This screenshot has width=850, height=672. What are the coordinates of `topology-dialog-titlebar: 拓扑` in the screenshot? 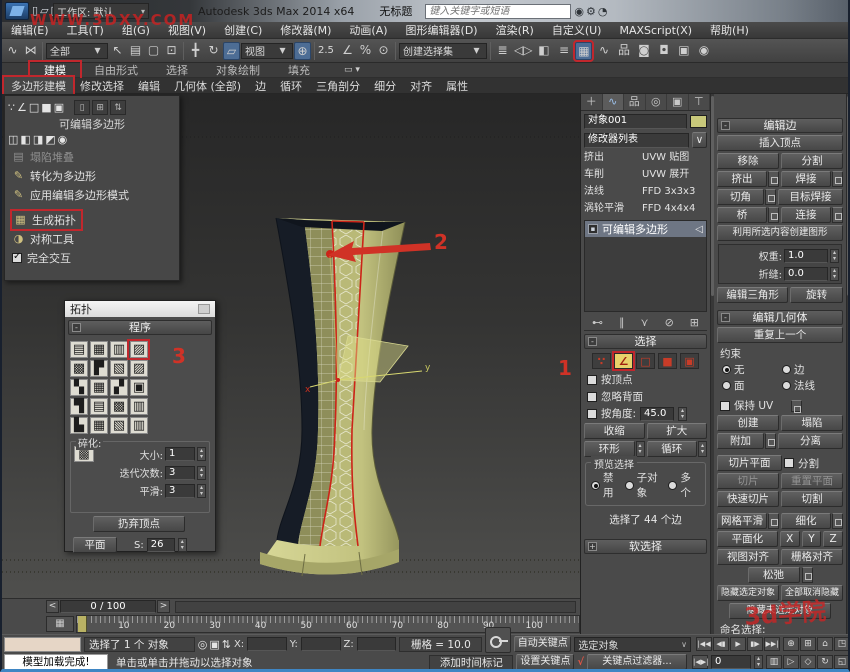 It's located at (140, 309).